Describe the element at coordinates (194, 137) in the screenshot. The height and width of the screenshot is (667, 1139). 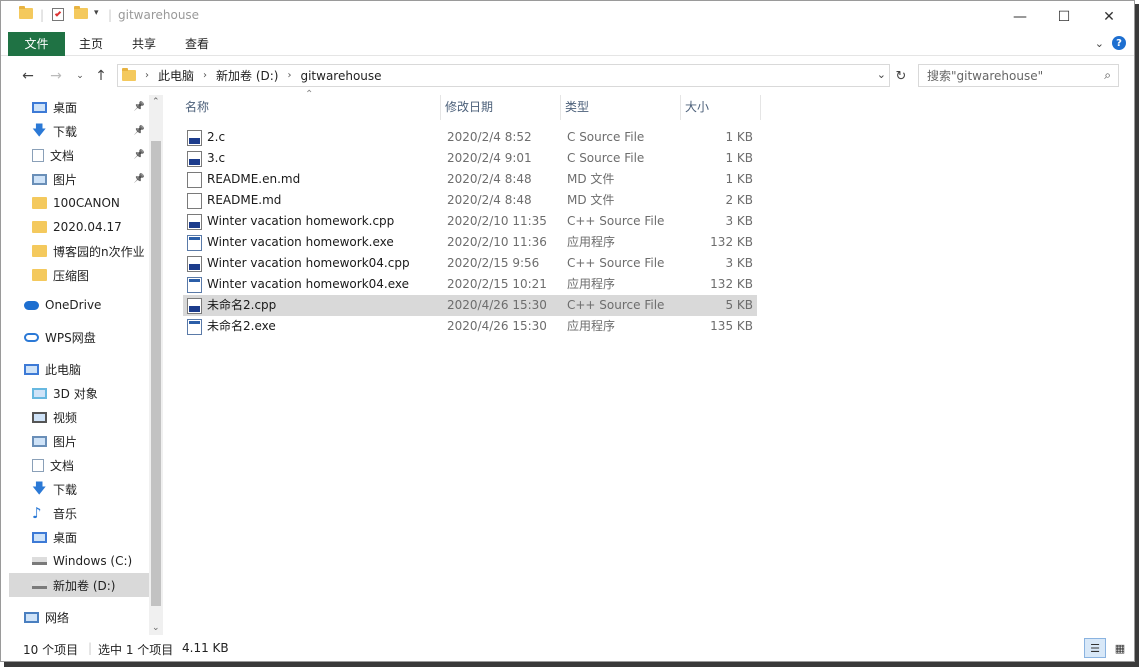
I see `c-file-icon` at that location.